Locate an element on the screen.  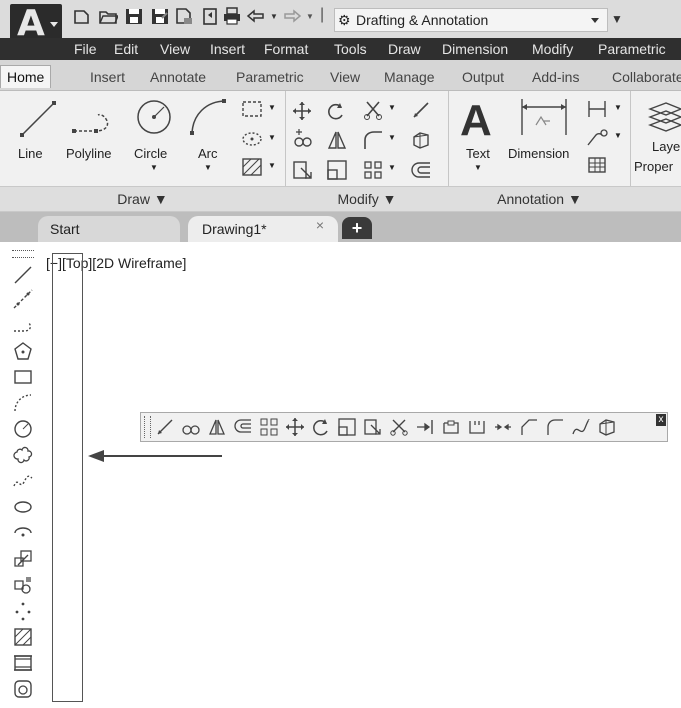
text-icon: A is located at coordinates (476, 121).